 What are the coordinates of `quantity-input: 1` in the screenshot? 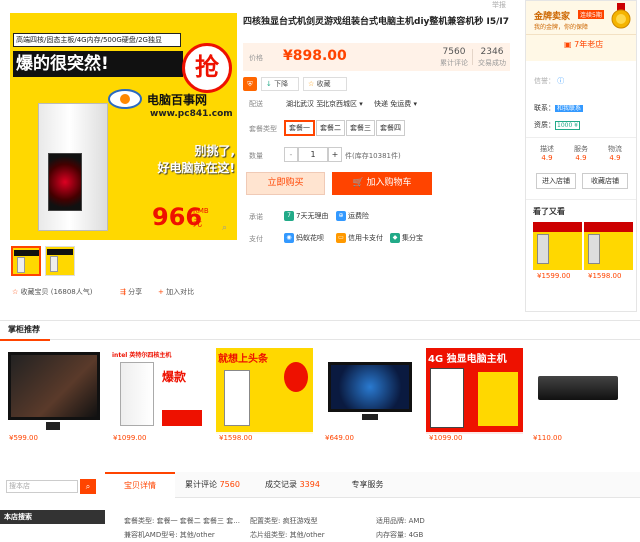 It's located at (313, 154).